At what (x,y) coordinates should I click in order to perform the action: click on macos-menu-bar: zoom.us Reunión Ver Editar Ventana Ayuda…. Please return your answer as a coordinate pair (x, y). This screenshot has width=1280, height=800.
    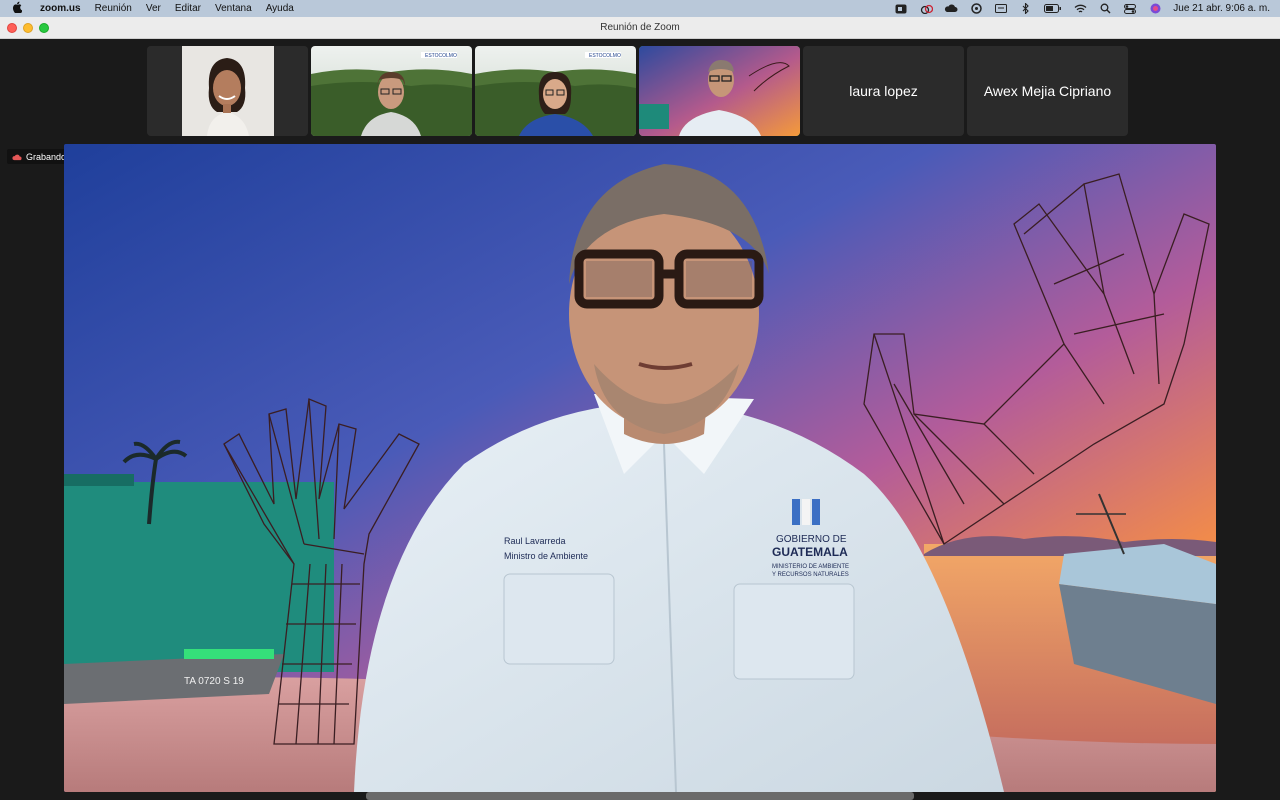
    Looking at the image, I should click on (640, 8).